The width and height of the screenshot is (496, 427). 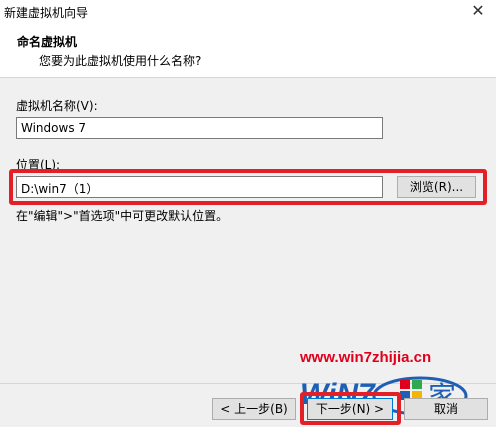 What do you see at coordinates (254, 409) in the screenshot?
I see `back-button: < 上一步(B)` at bounding box center [254, 409].